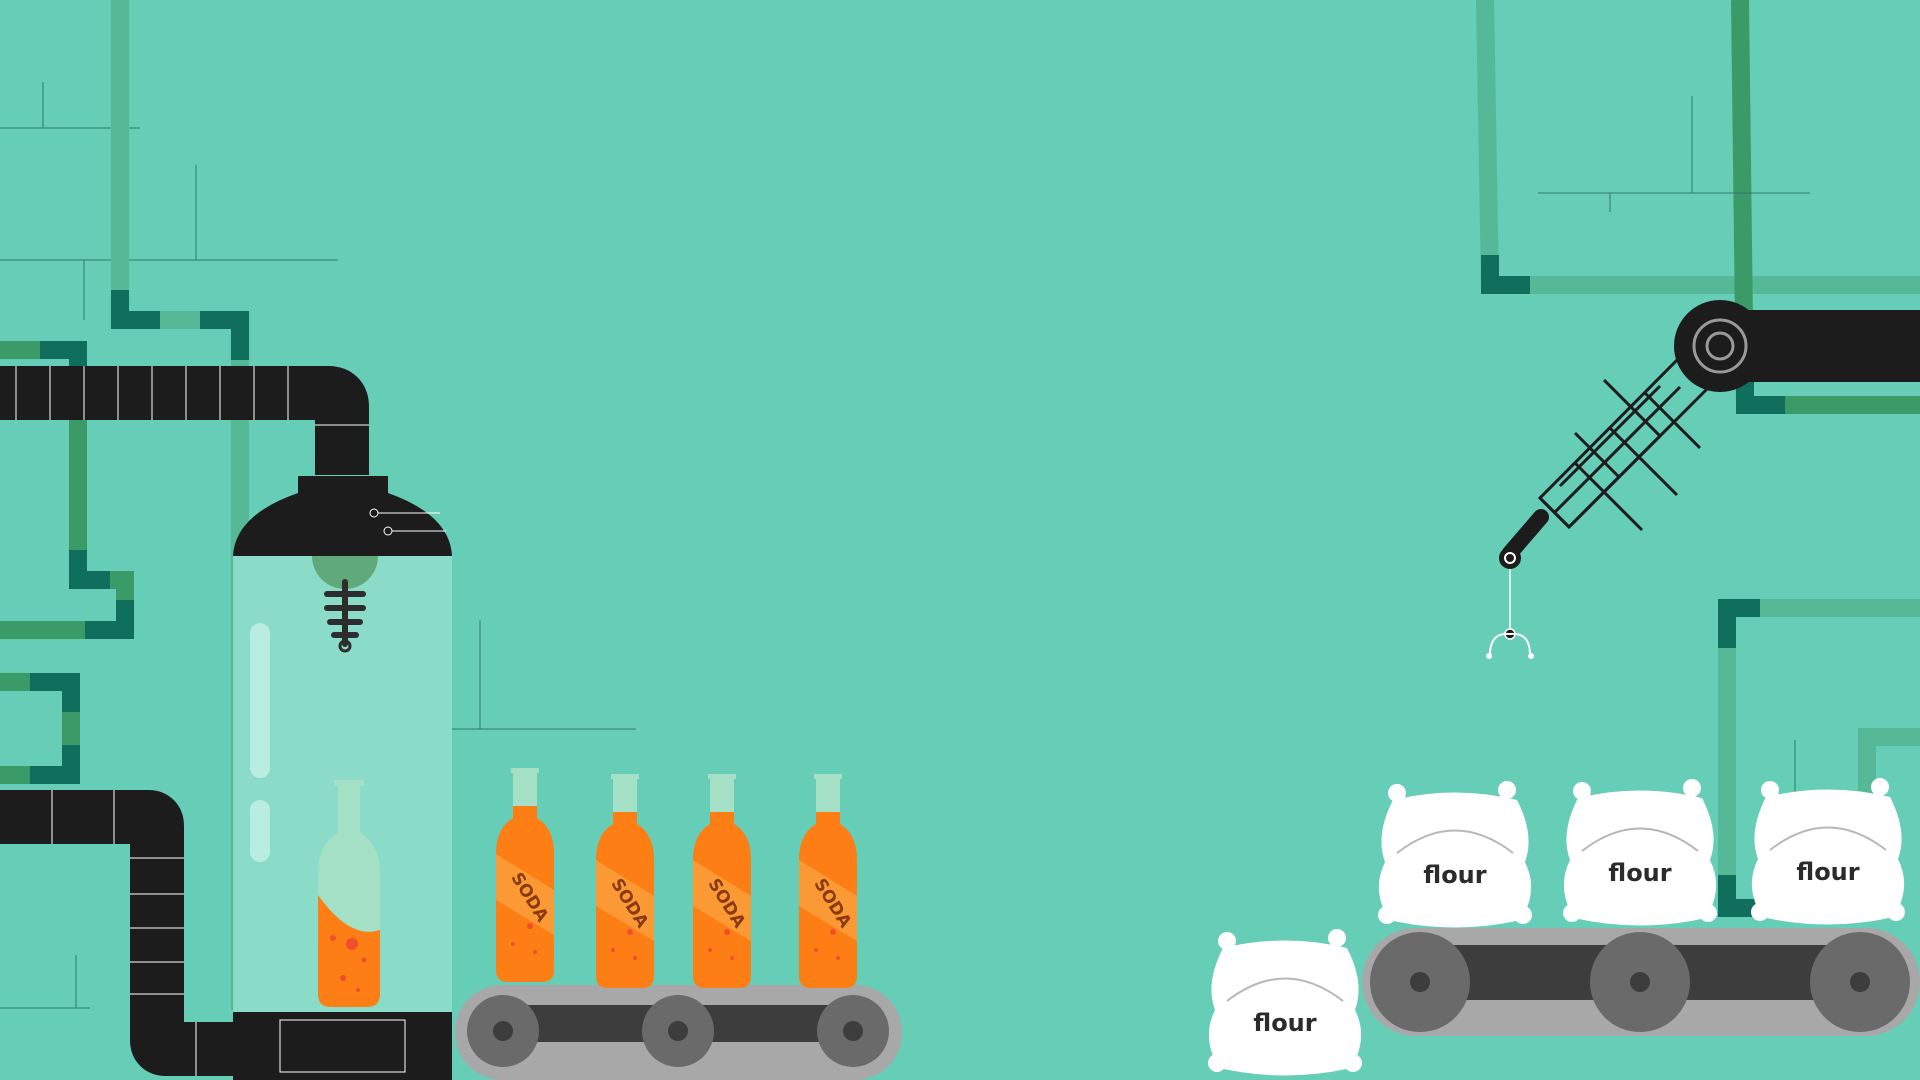 This screenshot has height=1080, width=1920. What do you see at coordinates (342, 778) in the screenshot?
I see `filling-machine` at bounding box center [342, 778].